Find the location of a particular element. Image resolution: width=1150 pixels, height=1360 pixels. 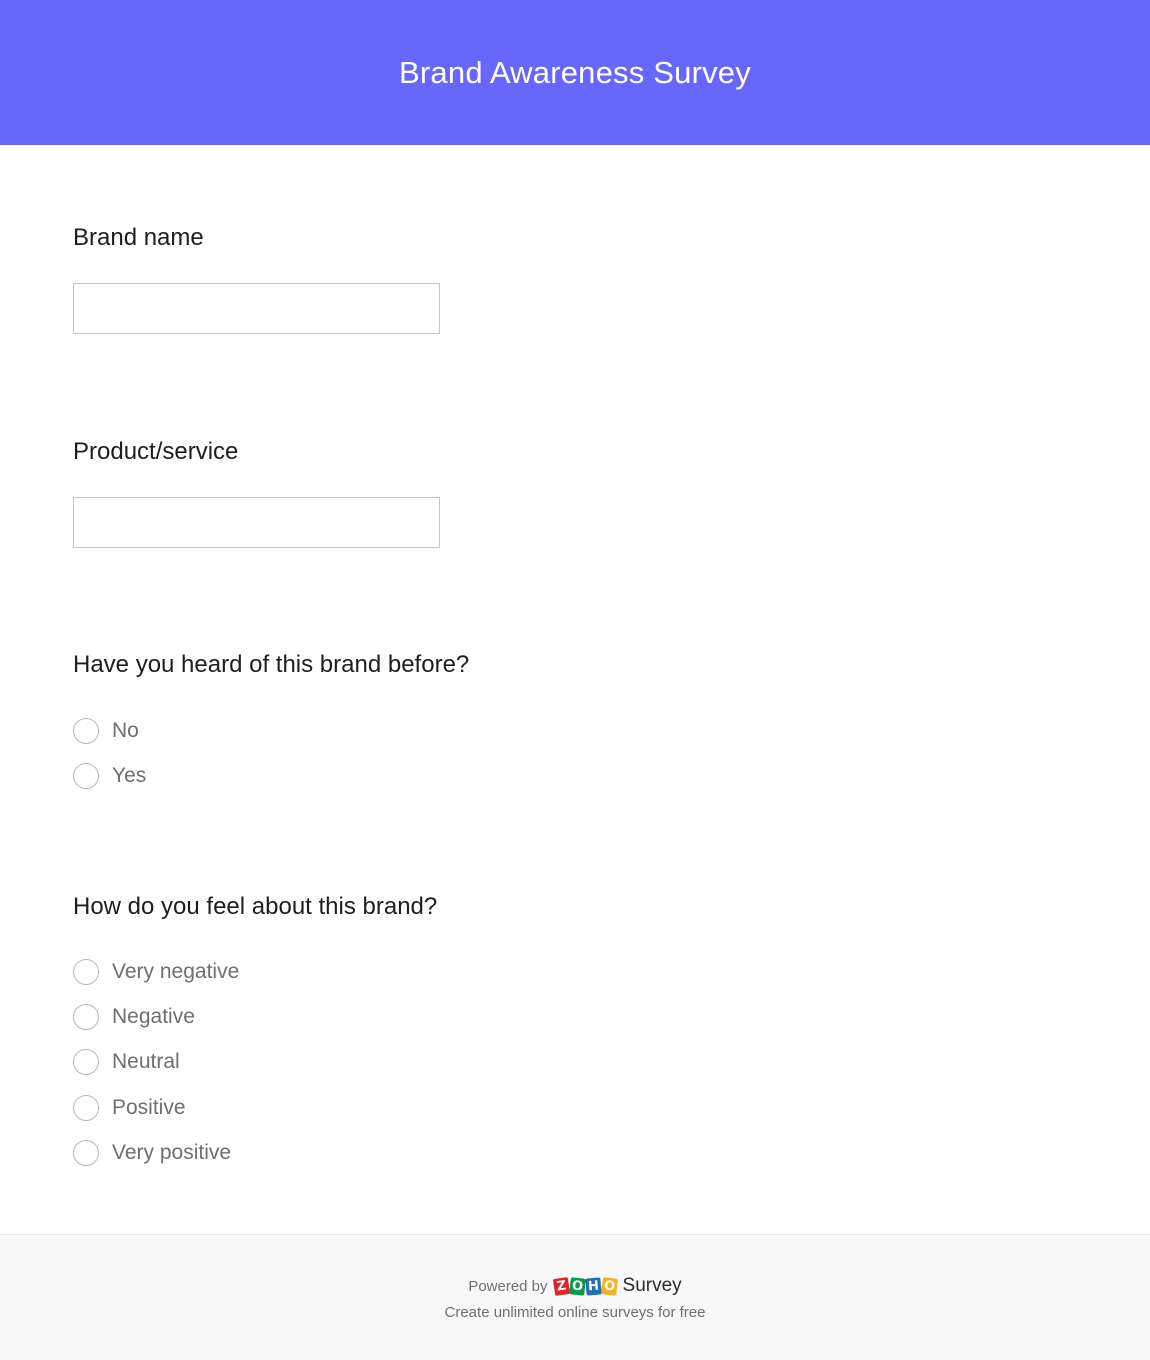

radio-label: No is located at coordinates (125, 730).